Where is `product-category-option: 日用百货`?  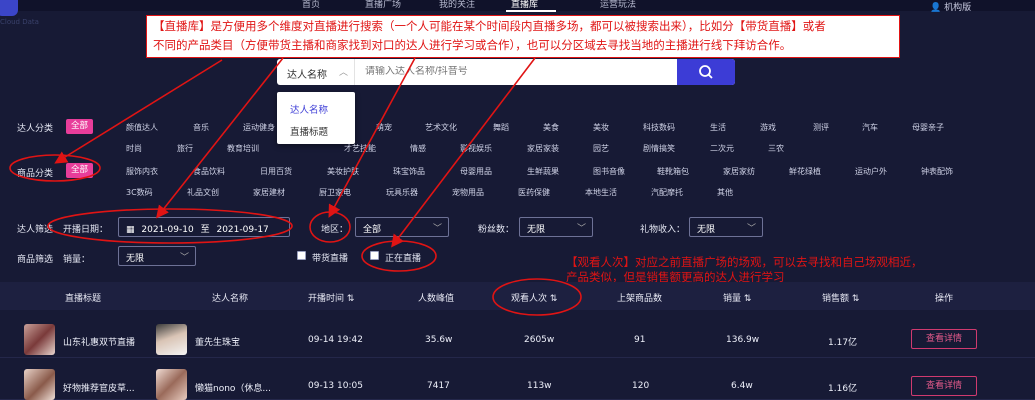
product-category-option: 日用百货 is located at coordinates (276, 171).